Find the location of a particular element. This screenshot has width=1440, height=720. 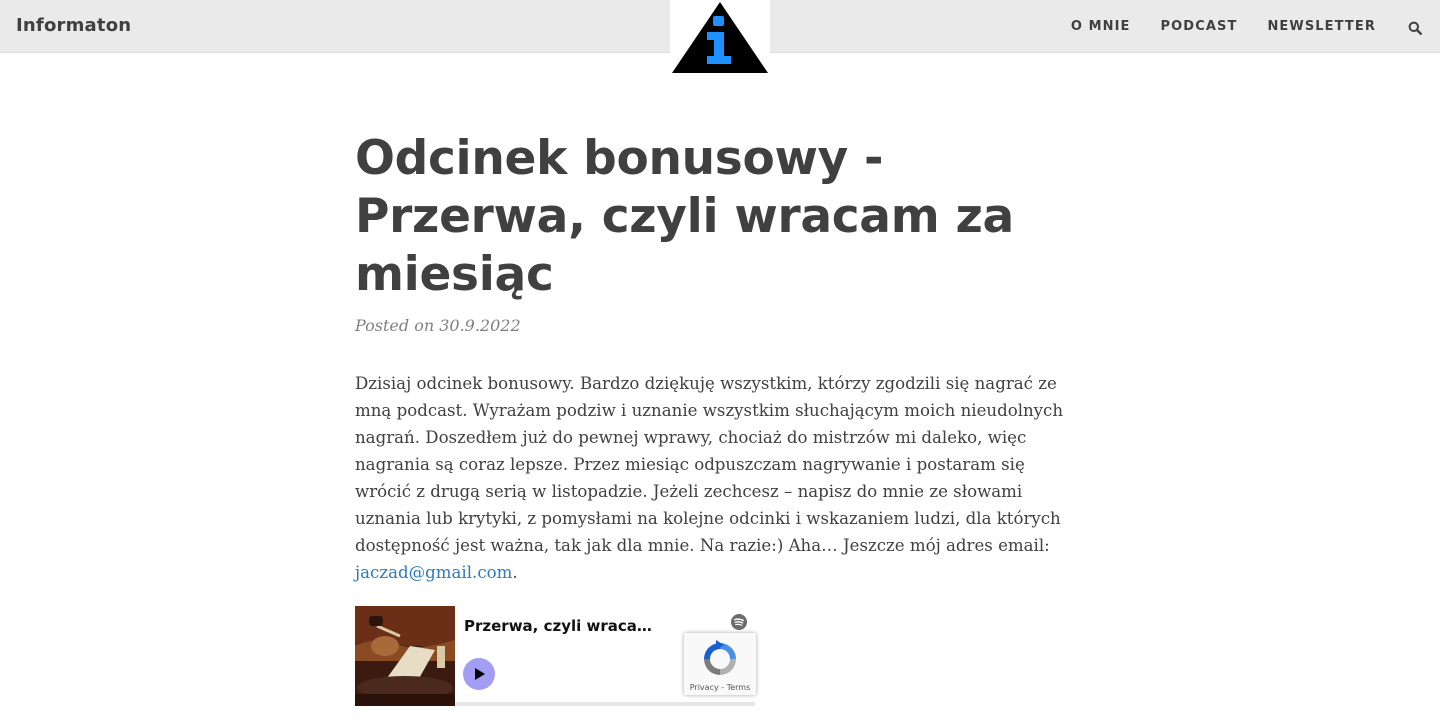

post-date: Posted on 30.9.2022 is located at coordinates (438, 325).